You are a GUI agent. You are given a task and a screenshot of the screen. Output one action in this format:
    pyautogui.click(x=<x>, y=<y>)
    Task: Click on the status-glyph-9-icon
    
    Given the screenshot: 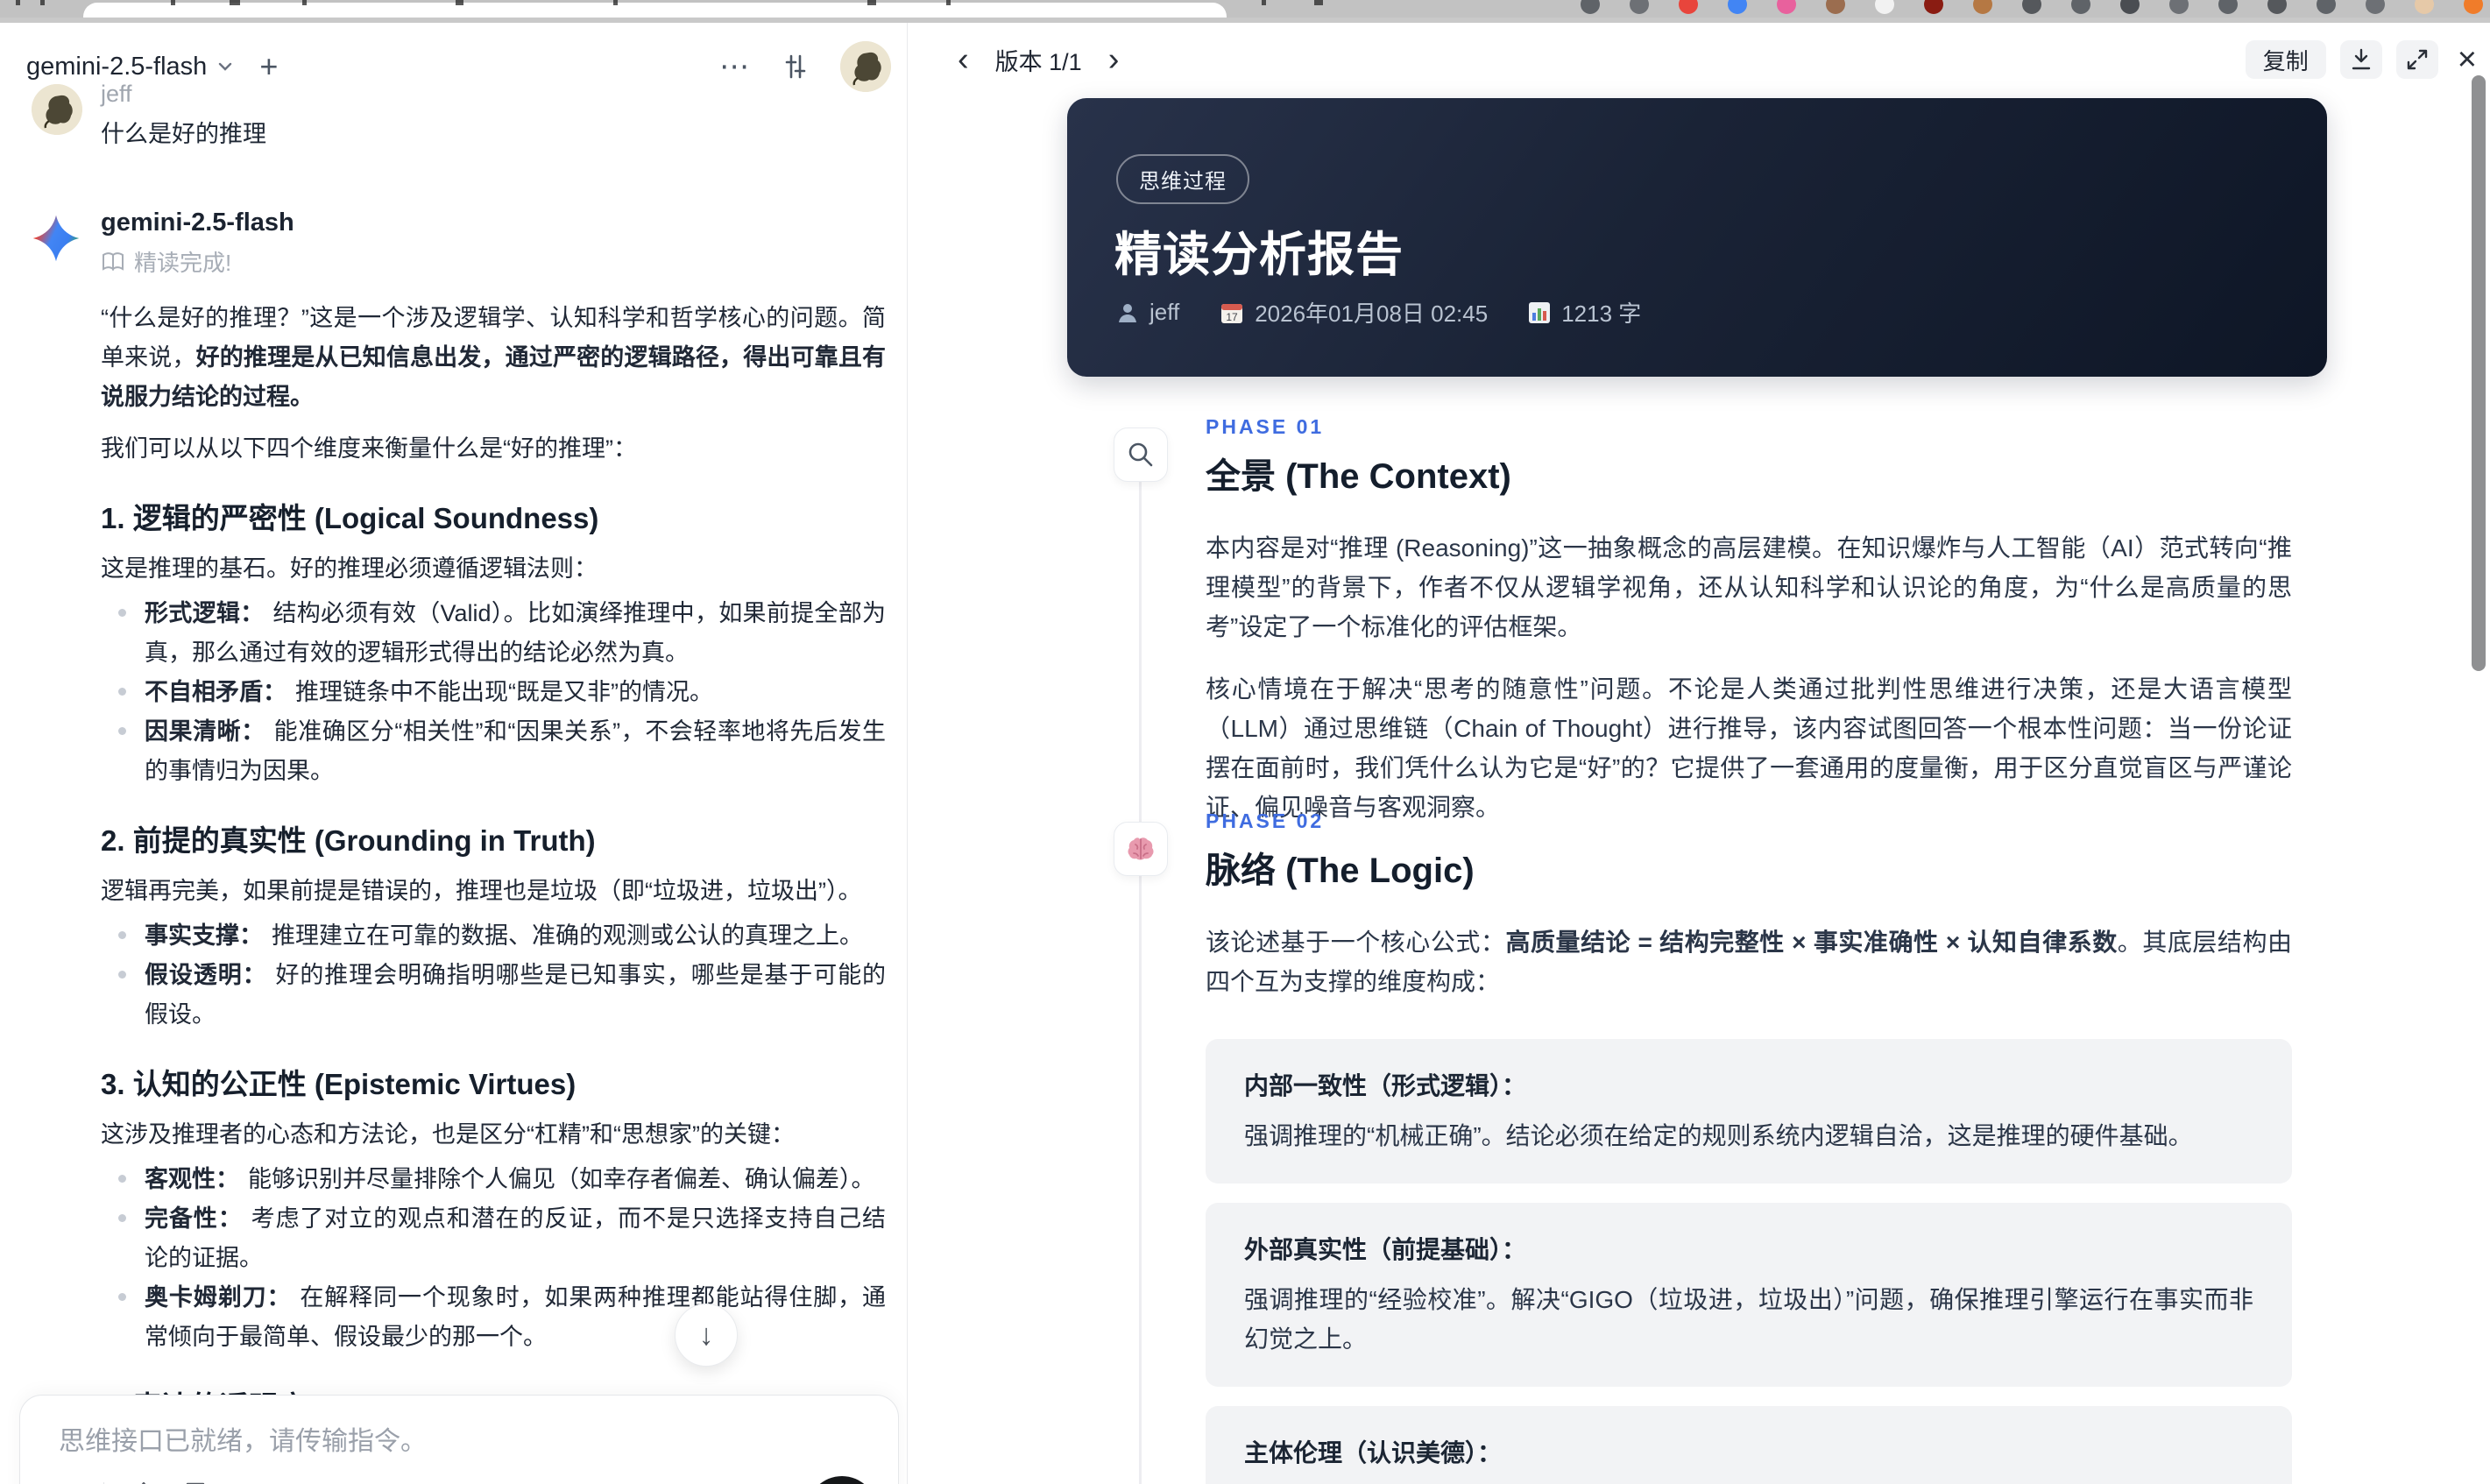 What is the action you would take?
    pyautogui.click(x=2326, y=7)
    